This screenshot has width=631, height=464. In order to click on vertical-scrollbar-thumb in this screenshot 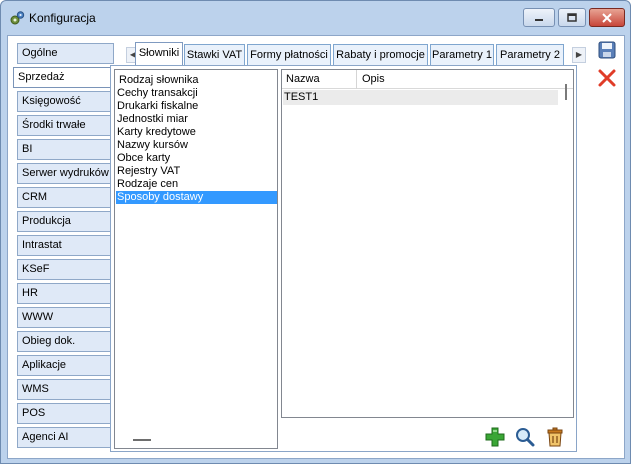, I will do `click(566, 92)`.